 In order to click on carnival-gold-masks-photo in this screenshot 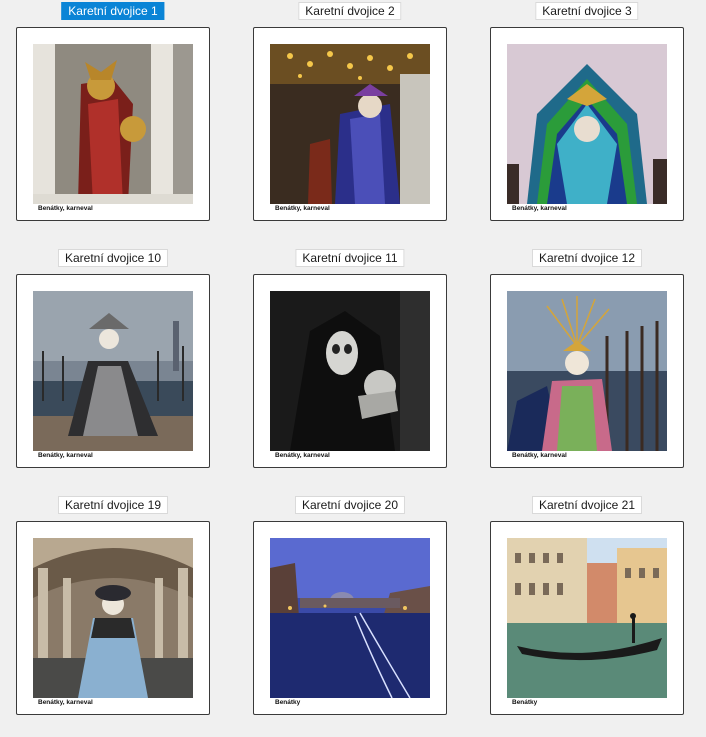, I will do `click(113, 124)`.